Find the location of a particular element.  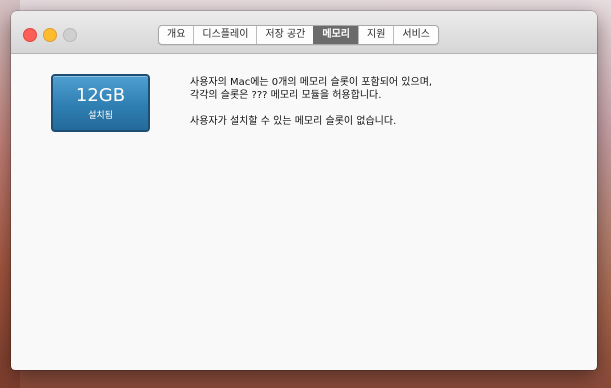

memory-installed-badge: 12GB 설치됨 is located at coordinates (100, 103).